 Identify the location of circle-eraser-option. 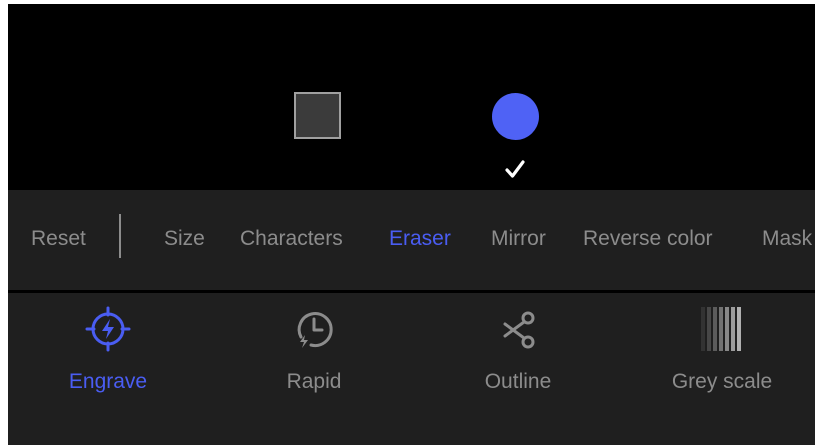
(515, 116).